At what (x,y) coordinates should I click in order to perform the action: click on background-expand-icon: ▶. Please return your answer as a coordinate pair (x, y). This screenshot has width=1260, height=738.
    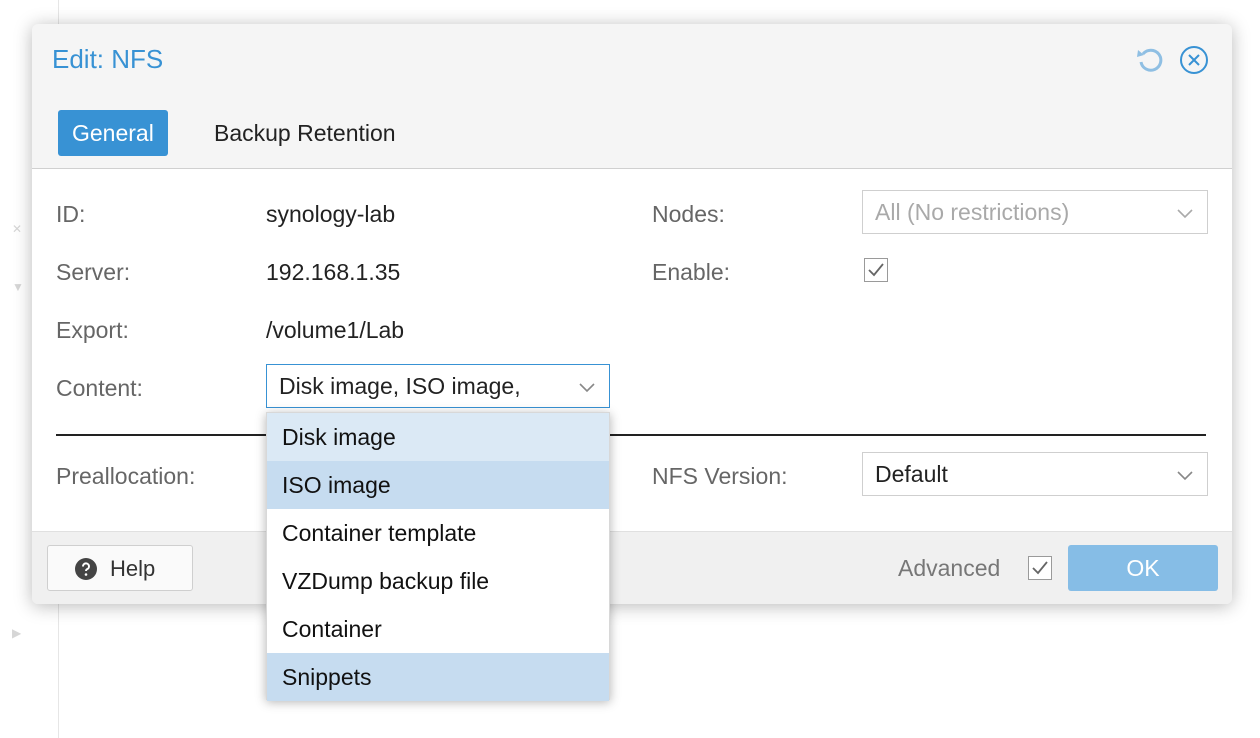
    Looking at the image, I should click on (17, 633).